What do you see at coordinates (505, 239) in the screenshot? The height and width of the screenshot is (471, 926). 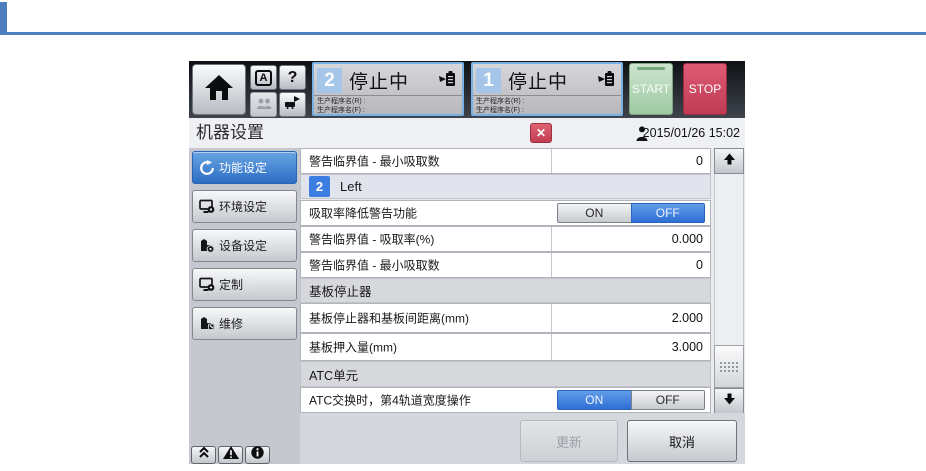 I see `table-row: 警告临界值 - 吸取率(%) 0.000` at bounding box center [505, 239].